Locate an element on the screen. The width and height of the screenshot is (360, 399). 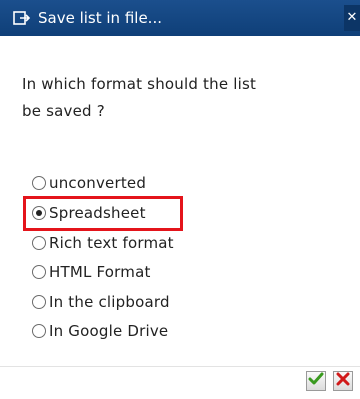
option-label: In the clipboard is located at coordinates (109, 302).